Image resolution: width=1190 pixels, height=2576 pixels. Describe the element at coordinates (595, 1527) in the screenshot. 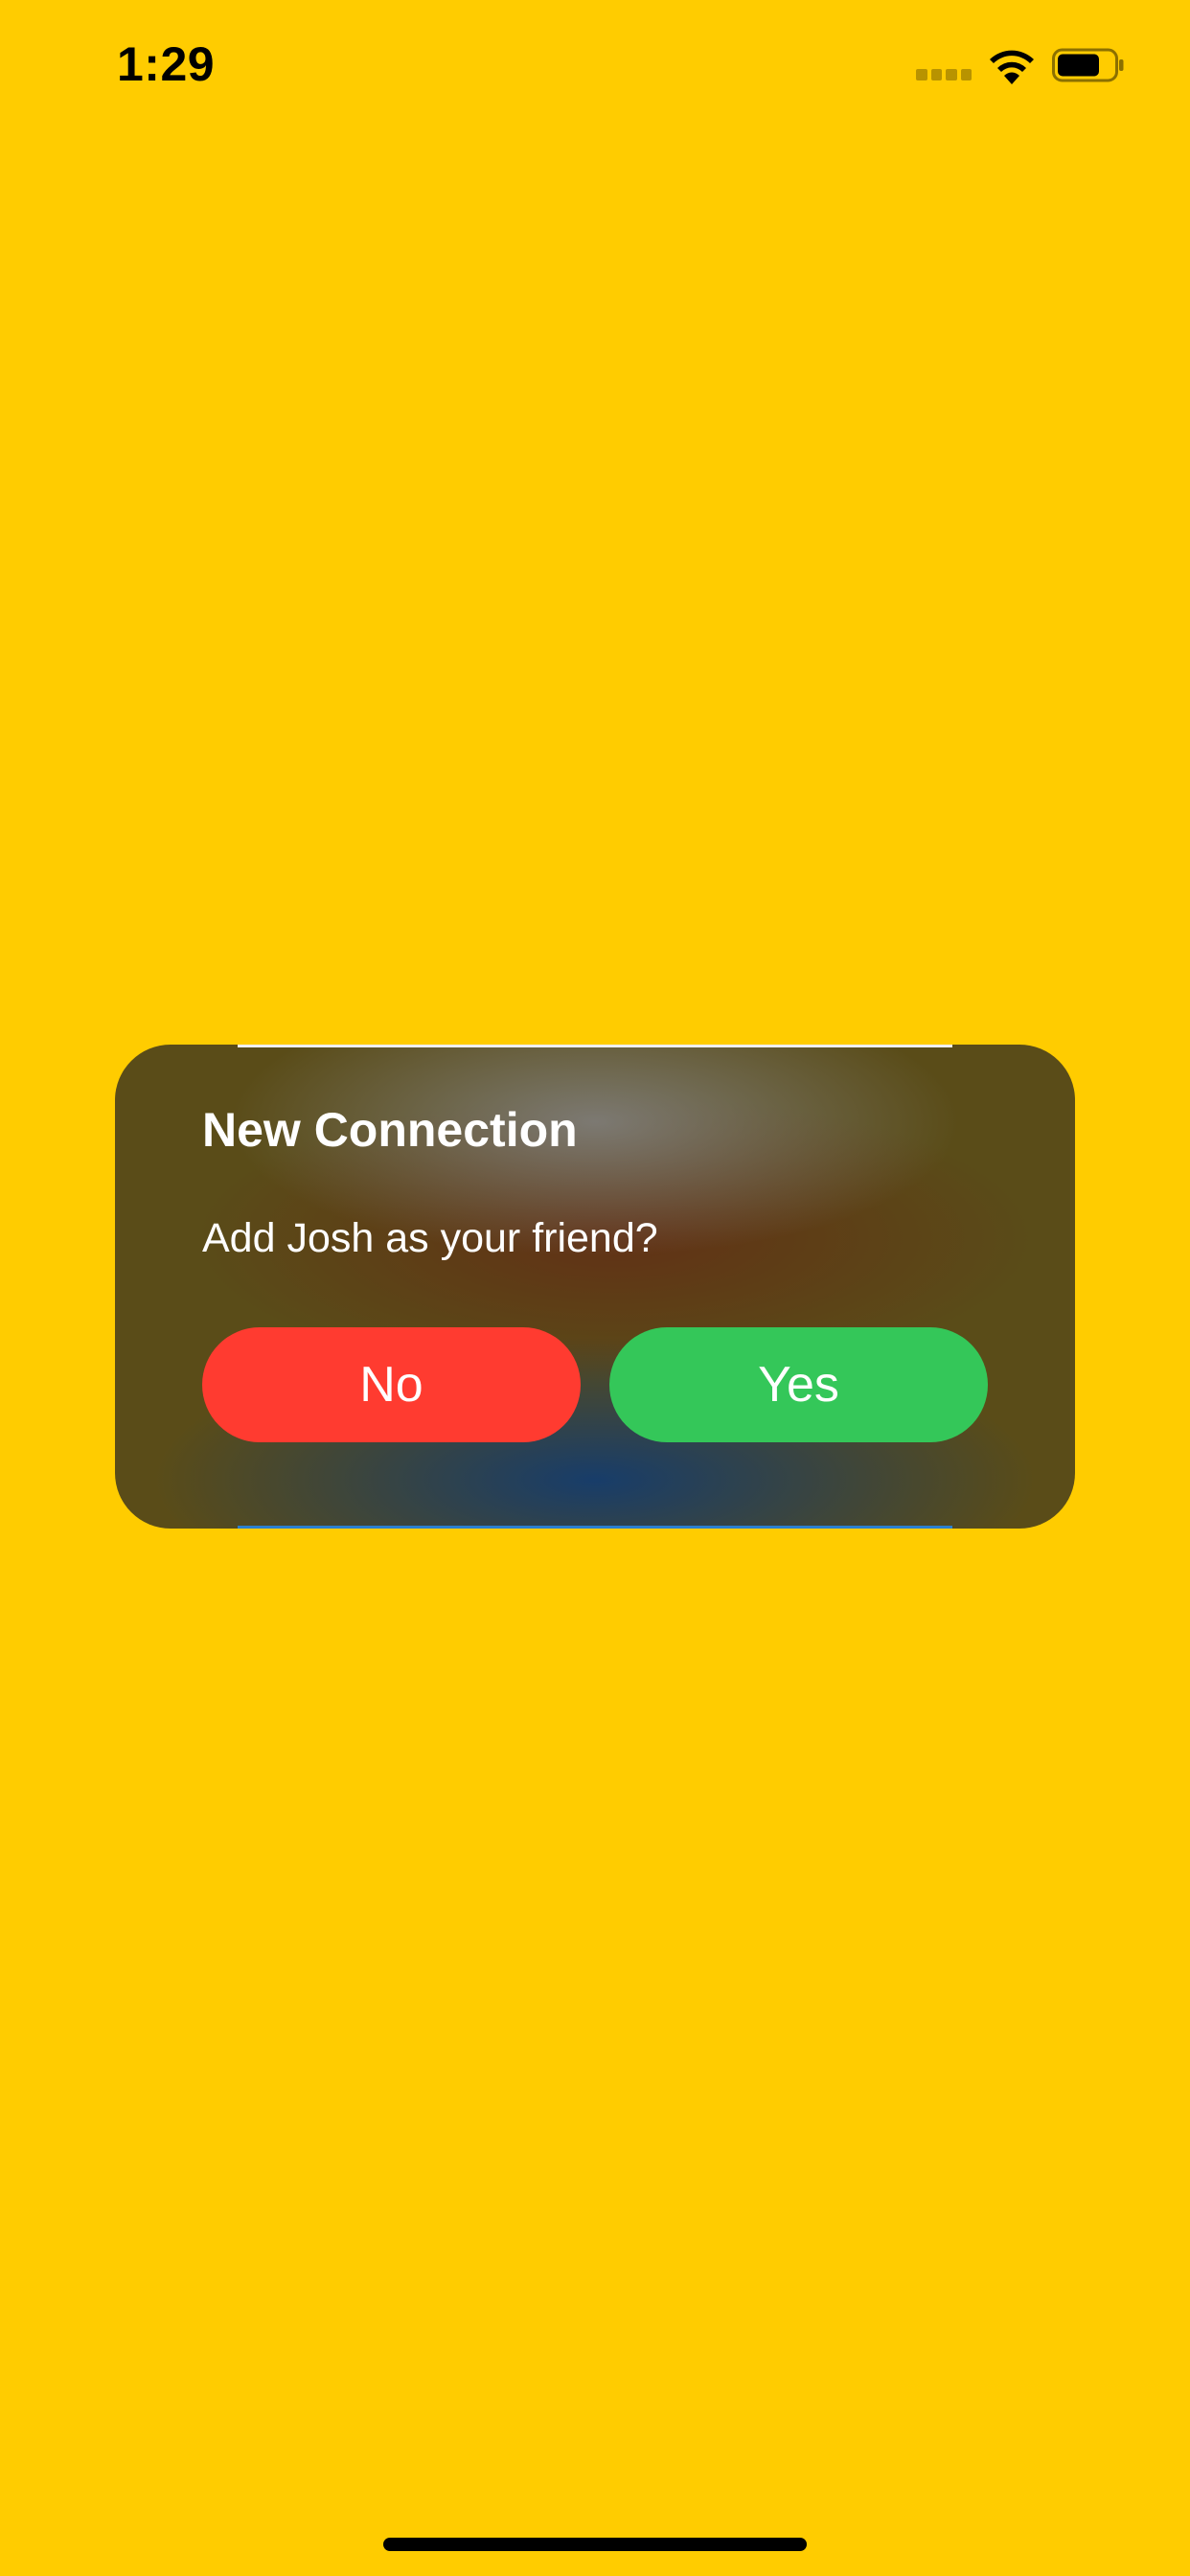

I see `alert-bottom-highlight` at that location.